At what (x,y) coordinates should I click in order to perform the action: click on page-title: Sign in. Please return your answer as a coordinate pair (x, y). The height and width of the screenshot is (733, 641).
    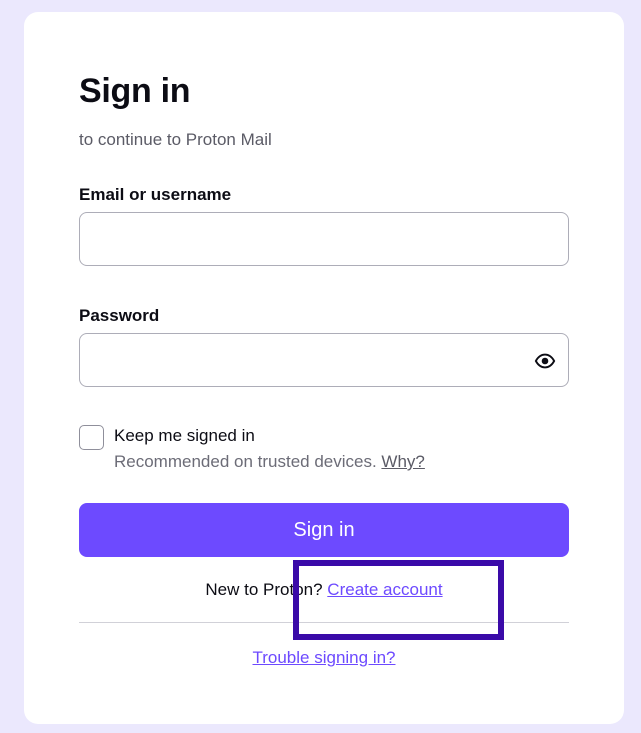
    Looking at the image, I should click on (135, 91).